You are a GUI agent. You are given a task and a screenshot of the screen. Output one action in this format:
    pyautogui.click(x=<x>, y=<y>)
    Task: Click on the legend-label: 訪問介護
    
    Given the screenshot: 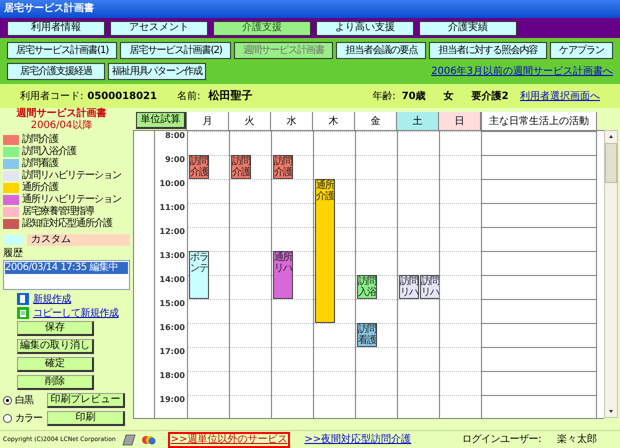 What is the action you would take?
    pyautogui.click(x=40, y=140)
    